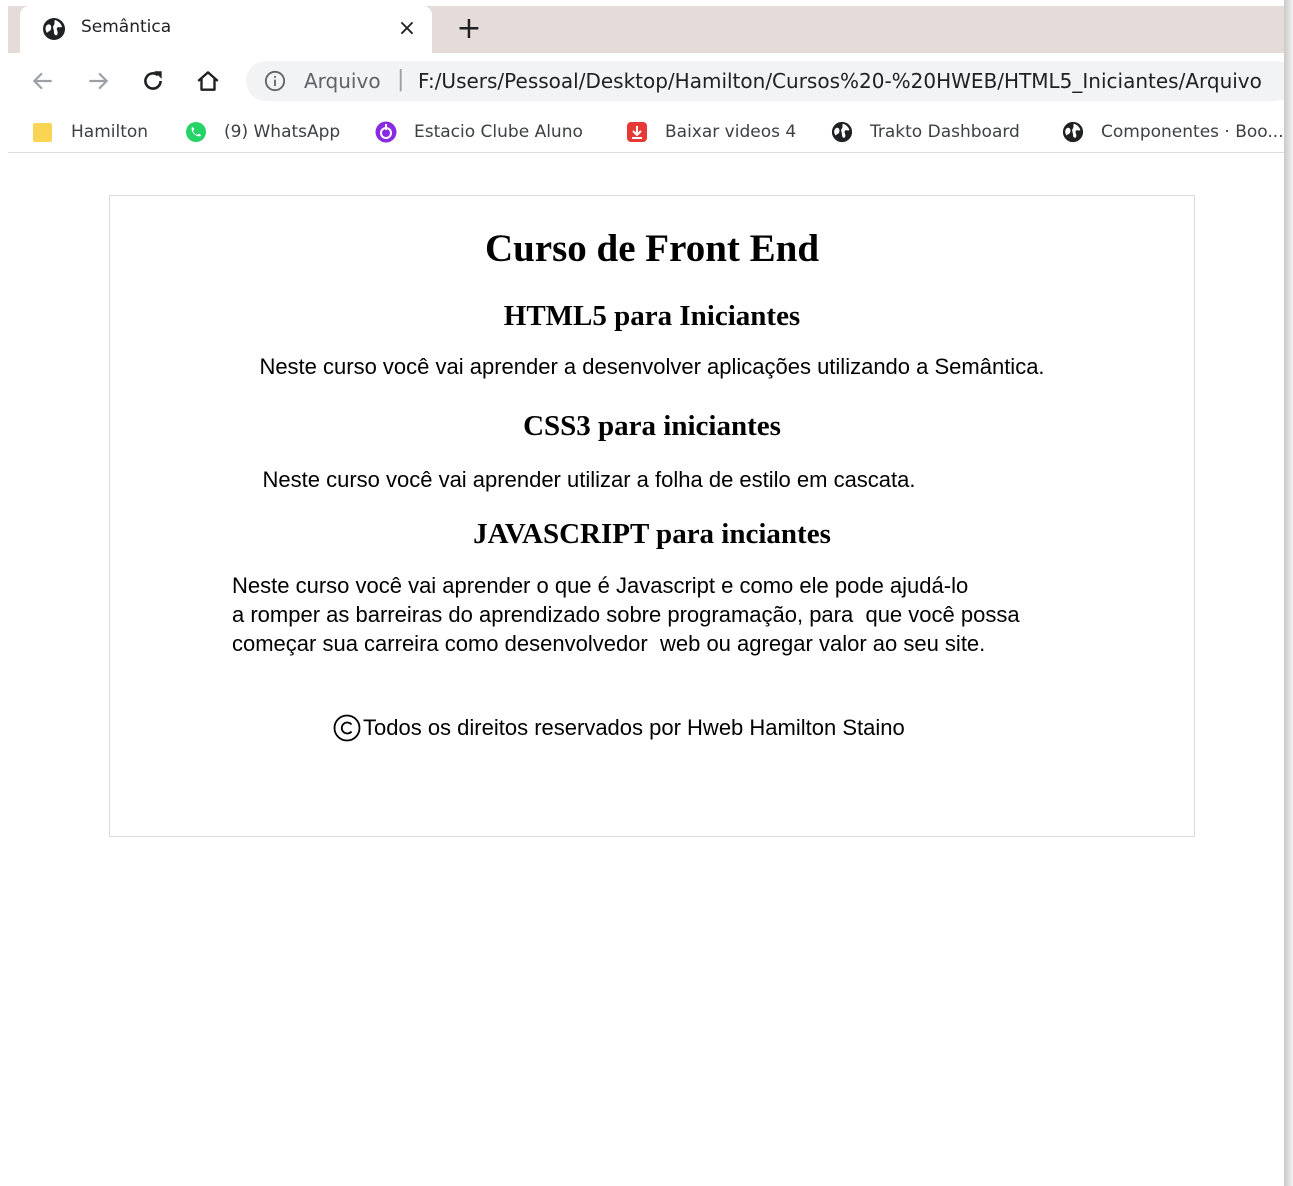 The width and height of the screenshot is (1293, 1186). I want to click on arrow-left-icon, so click(42, 81).